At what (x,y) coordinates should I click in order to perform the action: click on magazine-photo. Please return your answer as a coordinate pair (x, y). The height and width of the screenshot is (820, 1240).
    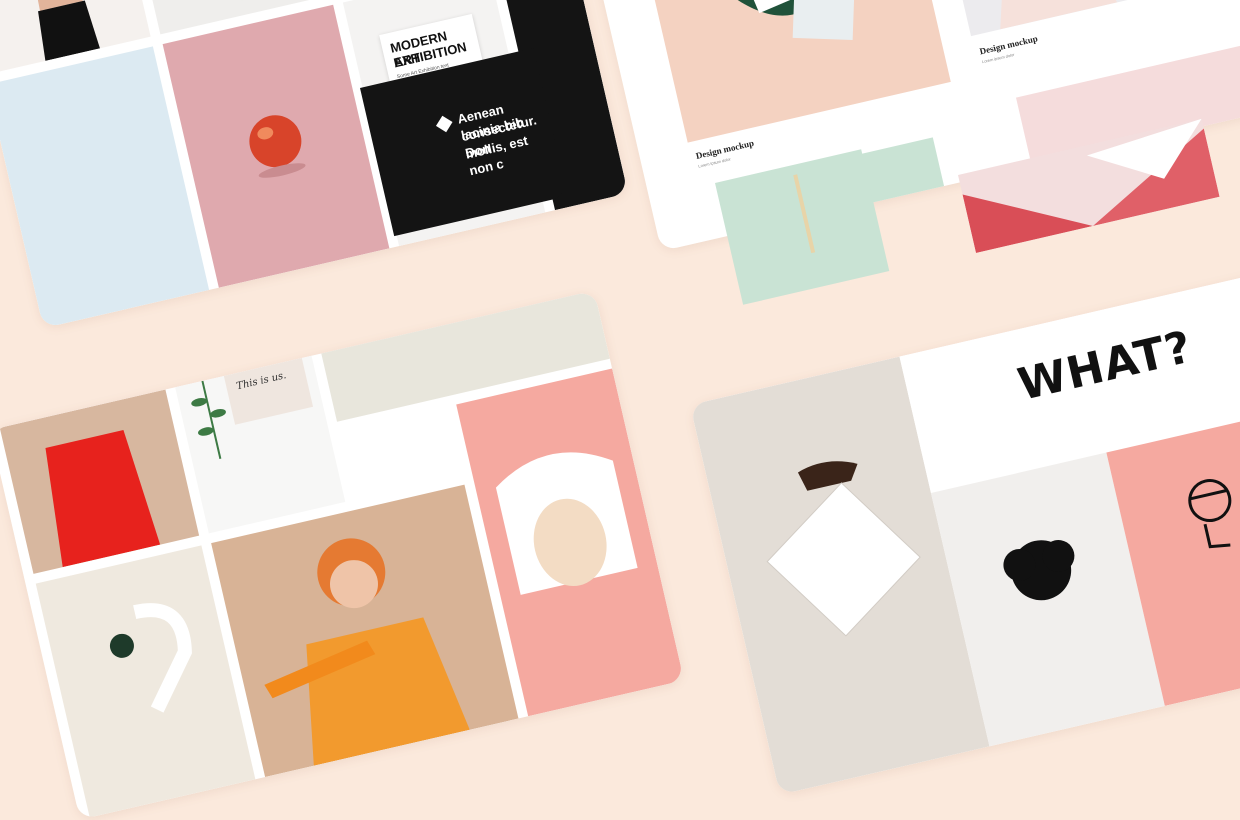
    Looking at the image, I should click on (501, 300).